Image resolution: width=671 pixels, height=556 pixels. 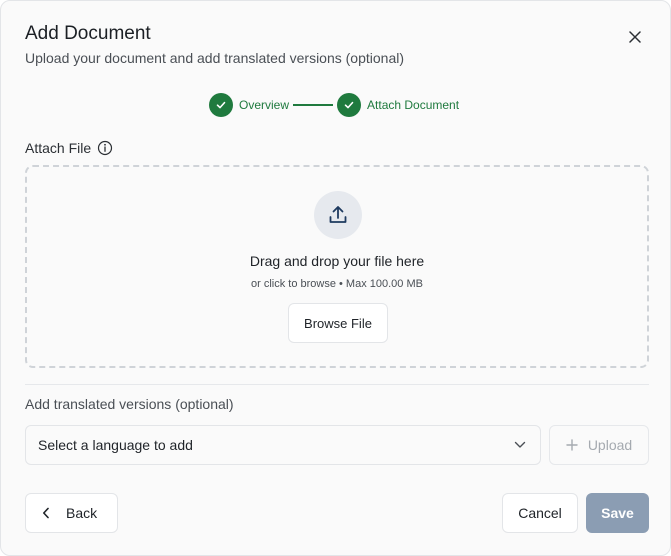 I want to click on step-label-overview: Overview, so click(x=264, y=105).